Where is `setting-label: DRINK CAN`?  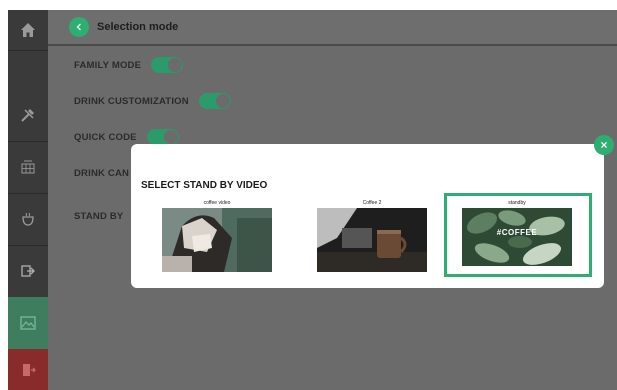
setting-label: DRINK CAN is located at coordinates (102, 173).